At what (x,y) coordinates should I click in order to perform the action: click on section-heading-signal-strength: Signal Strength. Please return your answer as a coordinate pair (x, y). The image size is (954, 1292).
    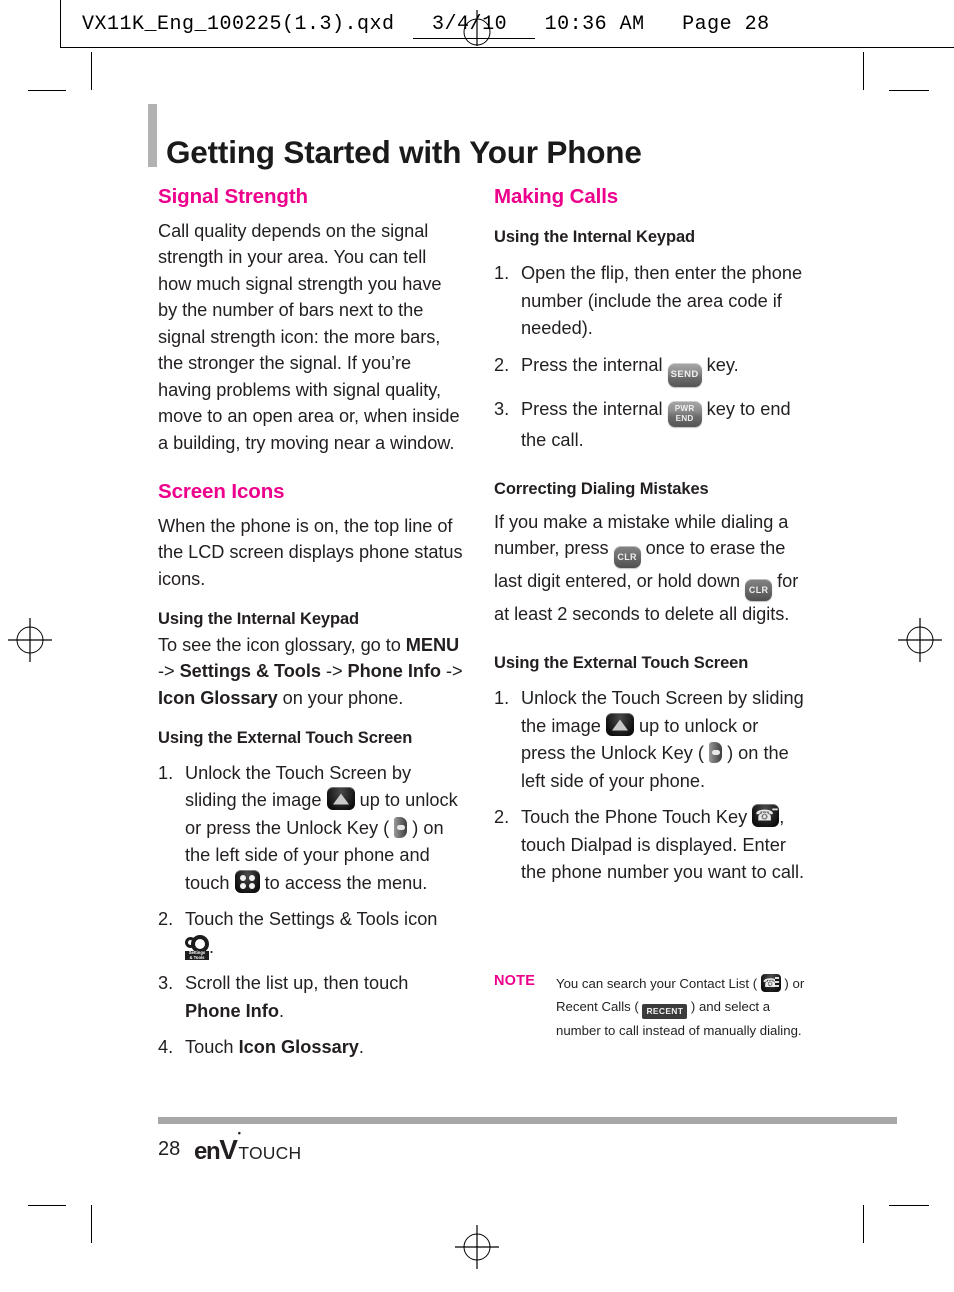
    Looking at the image, I should click on (233, 196).